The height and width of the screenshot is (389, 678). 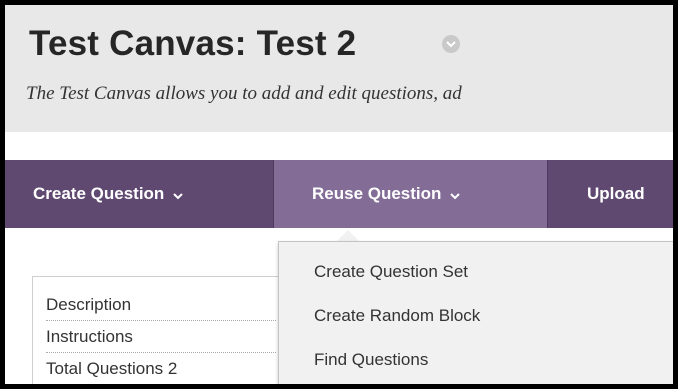 What do you see at coordinates (397, 316) in the screenshot?
I see `create-random-block-option: Create Random Block` at bounding box center [397, 316].